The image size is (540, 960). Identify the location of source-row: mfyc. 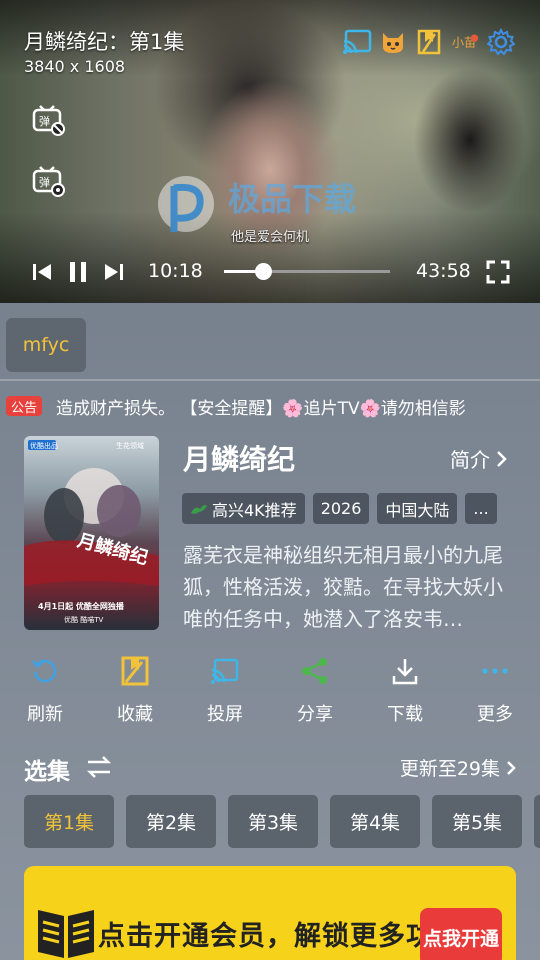
(270, 341).